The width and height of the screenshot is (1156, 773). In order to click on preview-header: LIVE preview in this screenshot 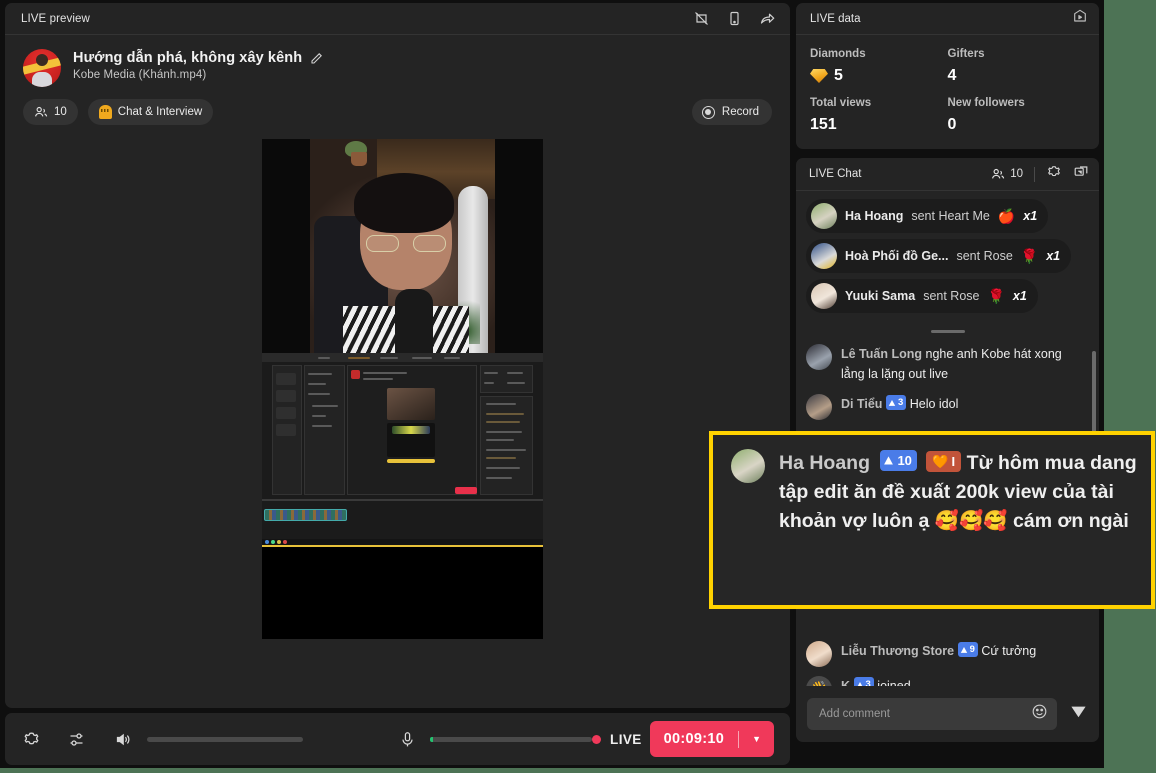, I will do `click(397, 19)`.